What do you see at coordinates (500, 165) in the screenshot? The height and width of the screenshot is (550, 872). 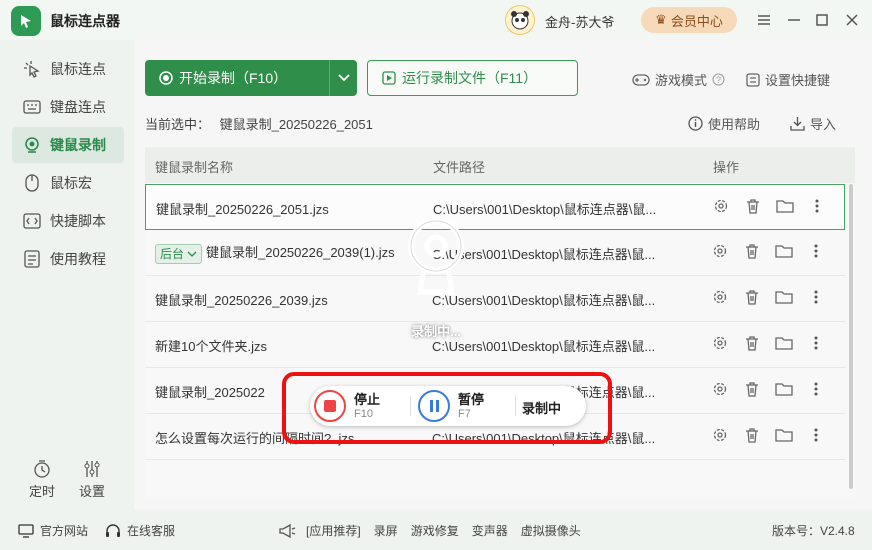 I see `table-header: 键鼠录制名称 文件路径 操作` at bounding box center [500, 165].